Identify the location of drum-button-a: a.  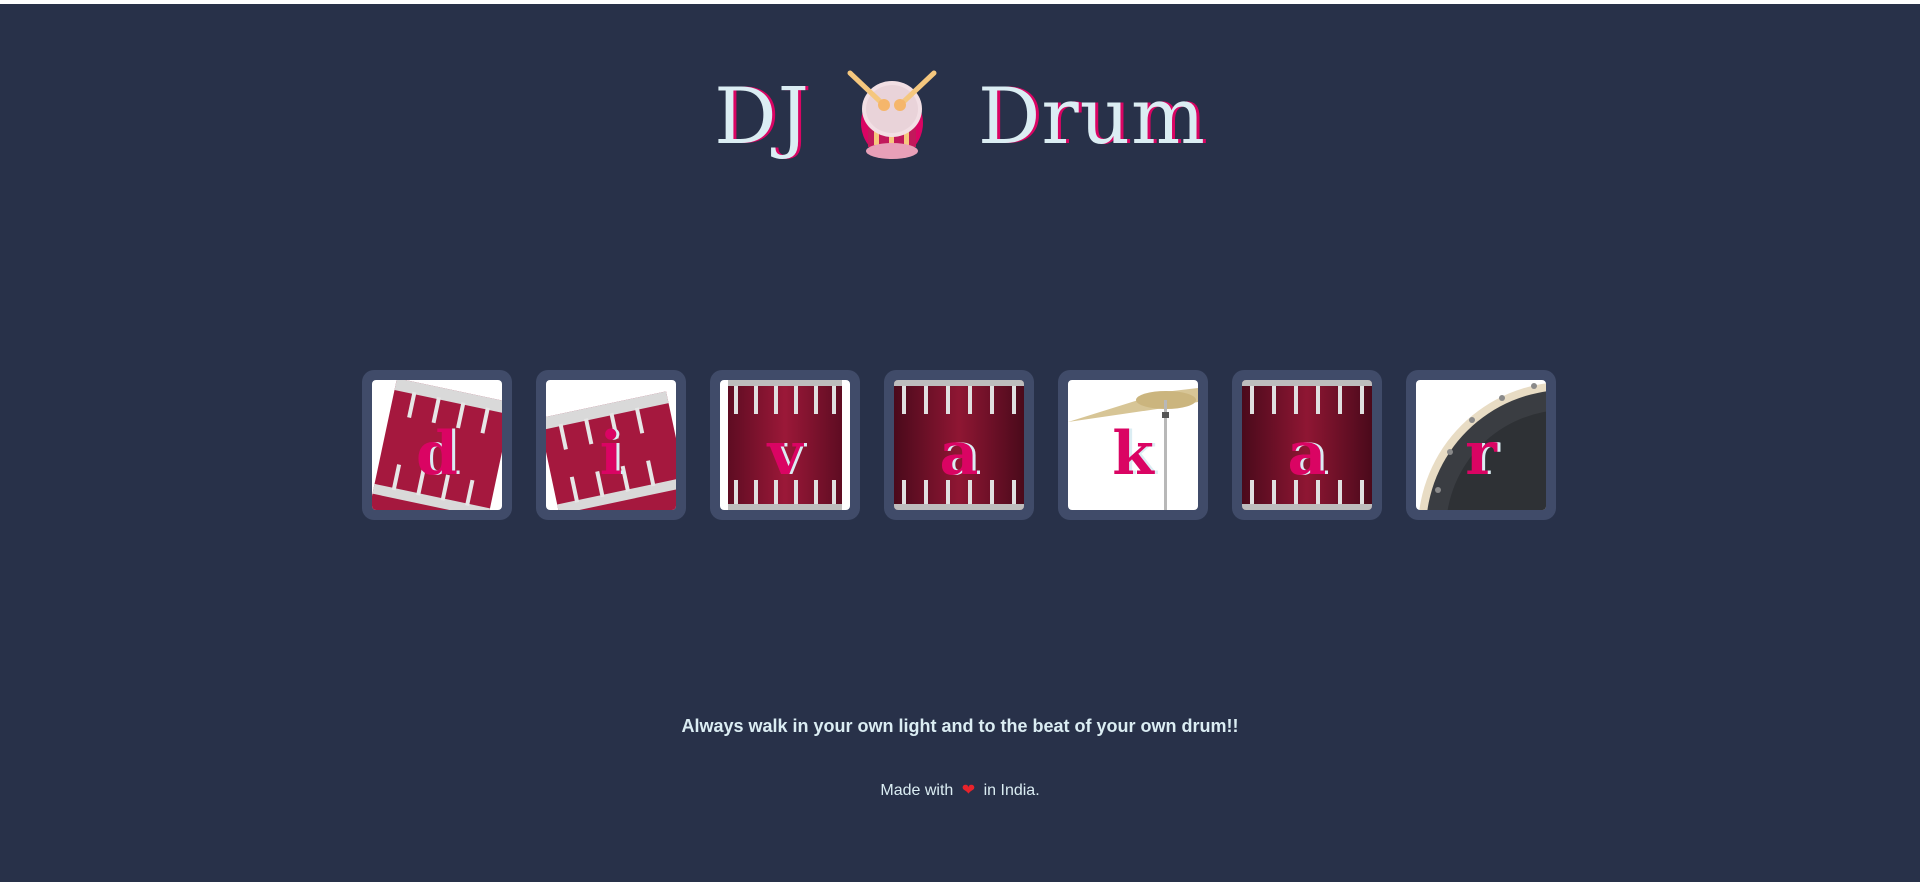
(959, 445).